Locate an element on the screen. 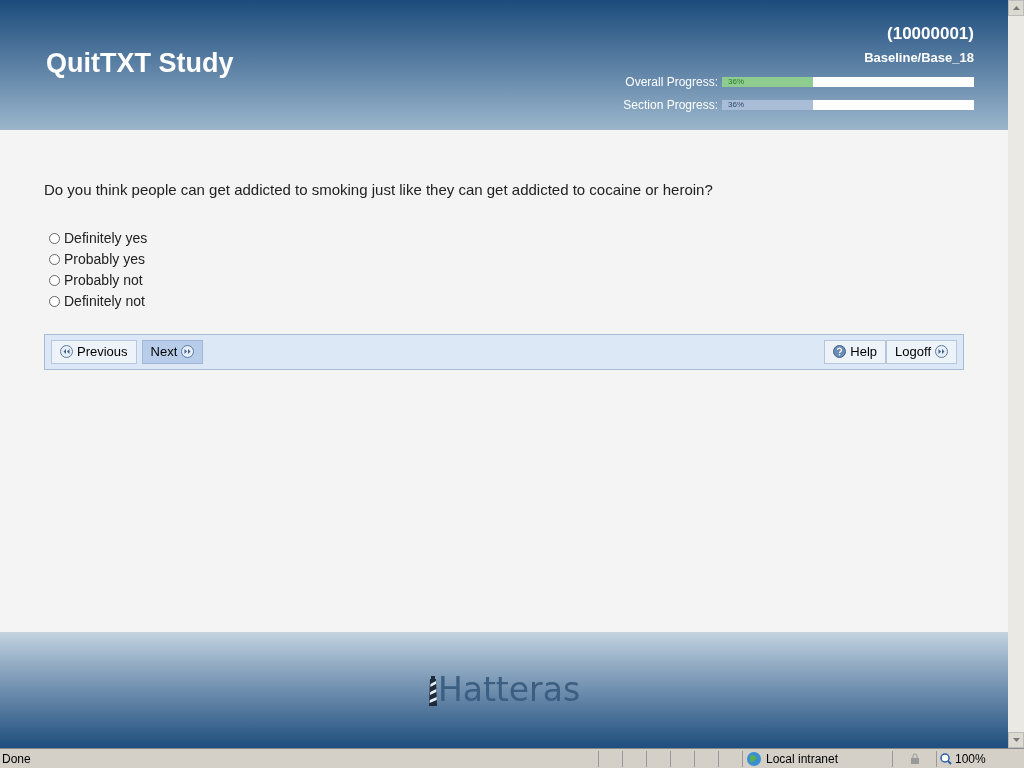  lighthouse-icon is located at coordinates (432, 691).